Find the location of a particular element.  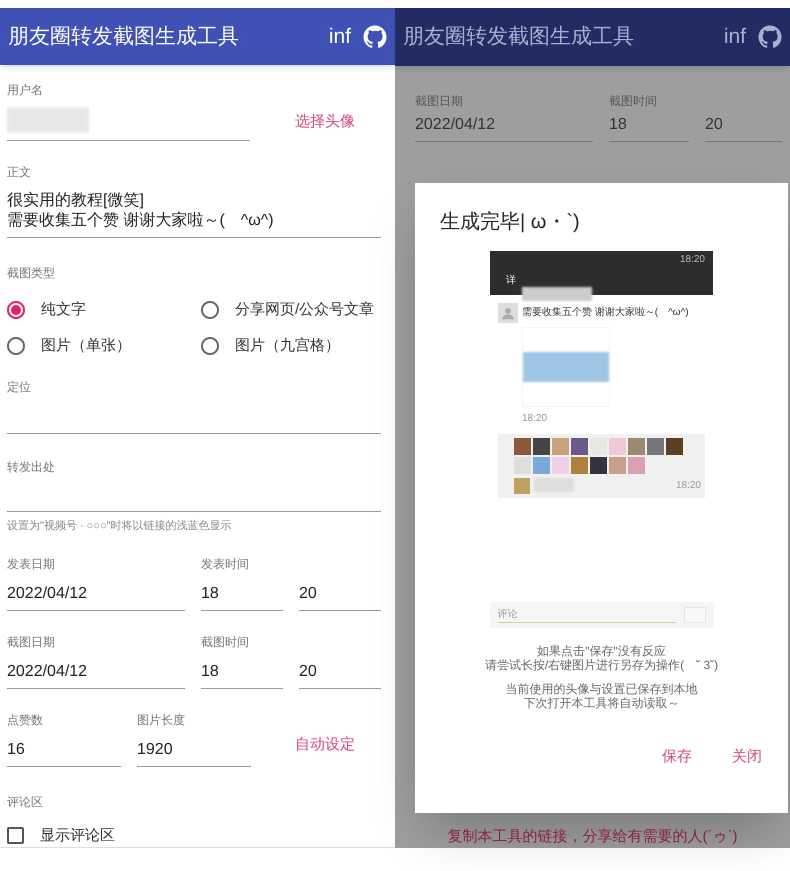

note-text: 当前使用的头像与设置已保存到本地 is located at coordinates (602, 689).